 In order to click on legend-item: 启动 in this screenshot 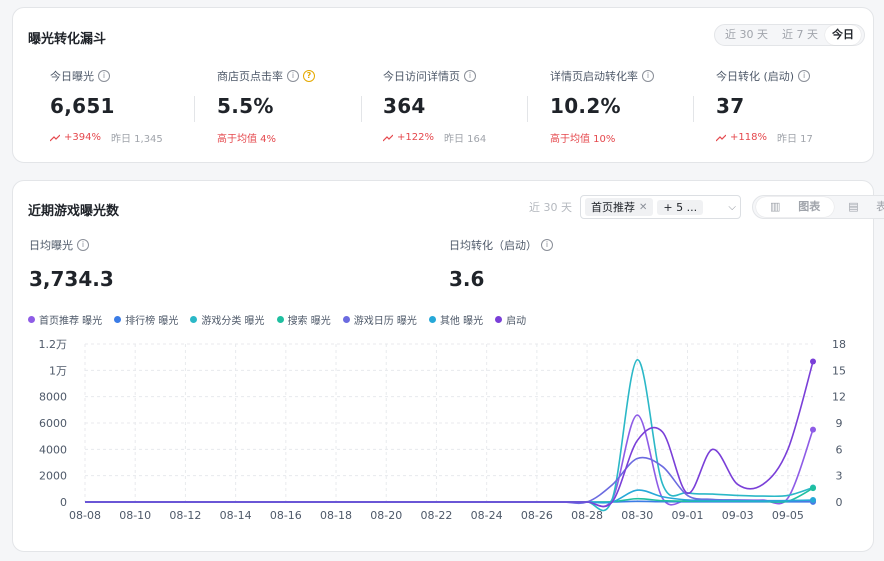, I will do `click(510, 319)`.